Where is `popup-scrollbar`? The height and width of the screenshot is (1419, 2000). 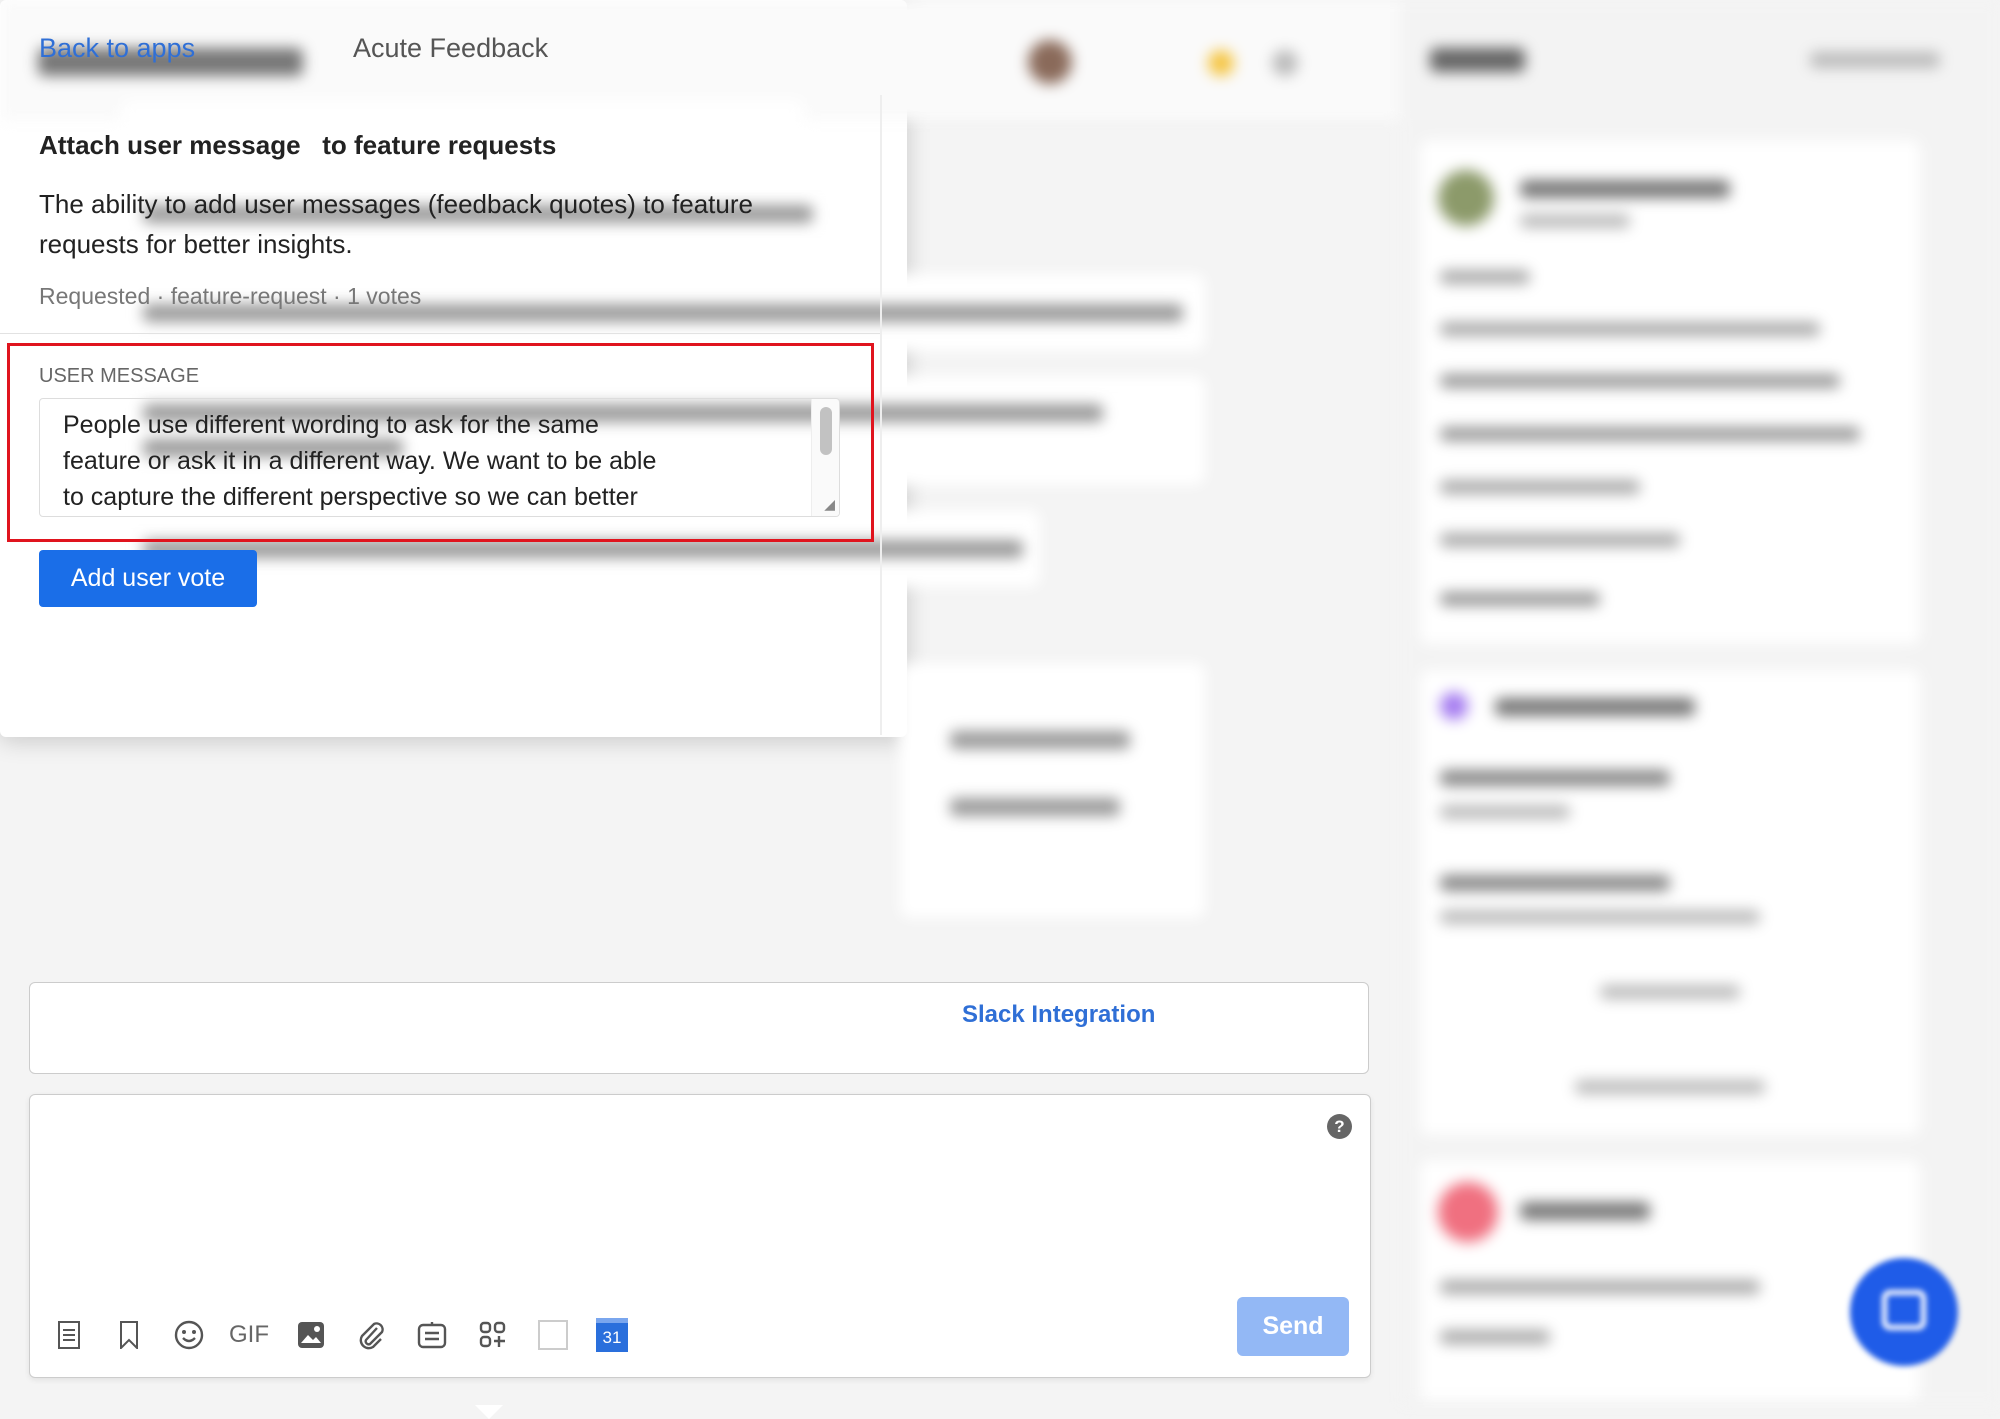
popup-scrollbar is located at coordinates (881, 415).